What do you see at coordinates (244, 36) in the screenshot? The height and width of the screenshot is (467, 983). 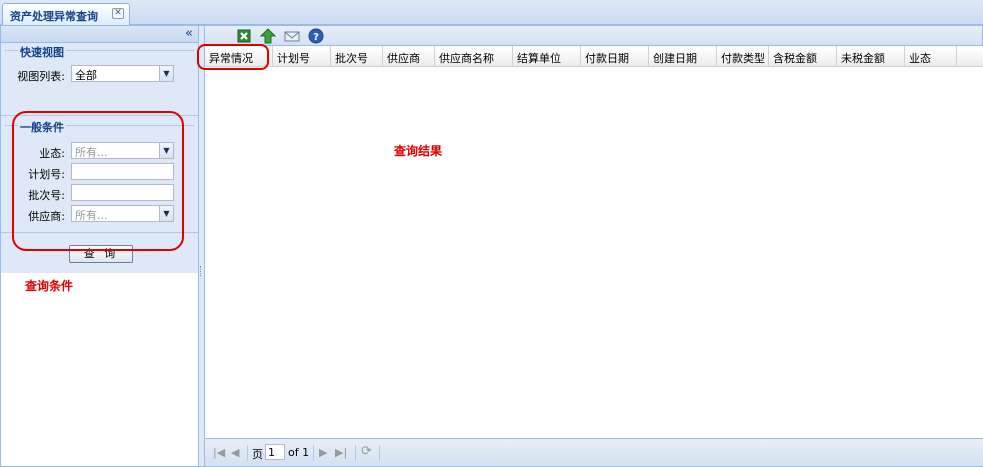 I see `excel-export-icon` at bounding box center [244, 36].